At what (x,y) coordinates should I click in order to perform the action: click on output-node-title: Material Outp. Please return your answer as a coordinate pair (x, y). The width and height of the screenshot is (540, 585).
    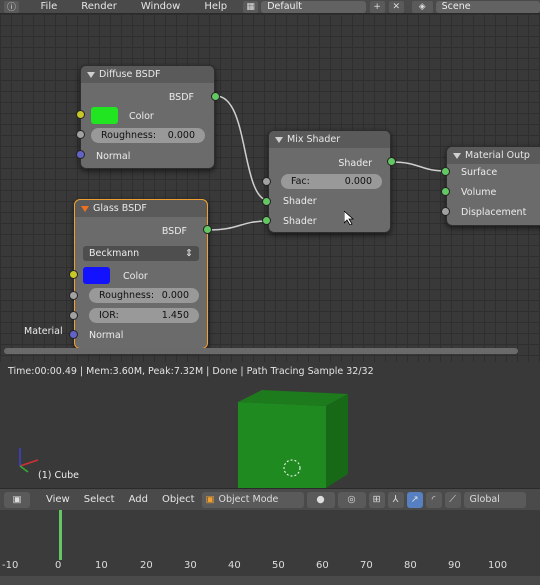
    Looking at the image, I should click on (497, 155).